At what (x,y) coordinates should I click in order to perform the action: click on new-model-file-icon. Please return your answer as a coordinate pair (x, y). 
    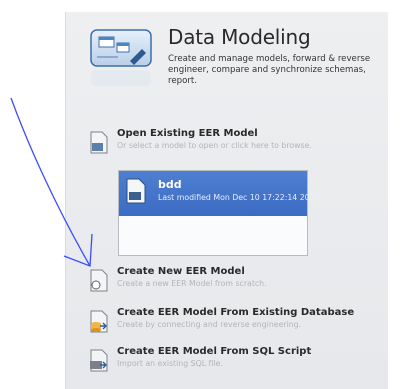
    Looking at the image, I should click on (99, 281).